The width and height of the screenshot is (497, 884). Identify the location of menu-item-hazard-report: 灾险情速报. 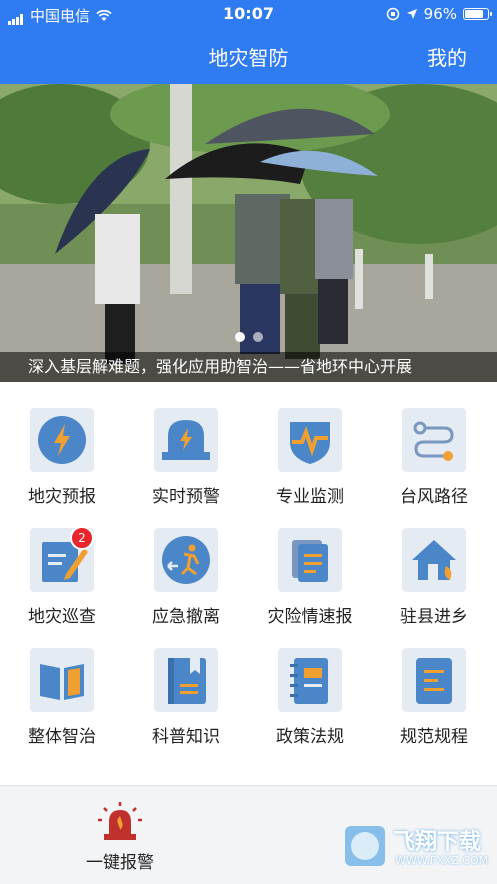
(310, 564).